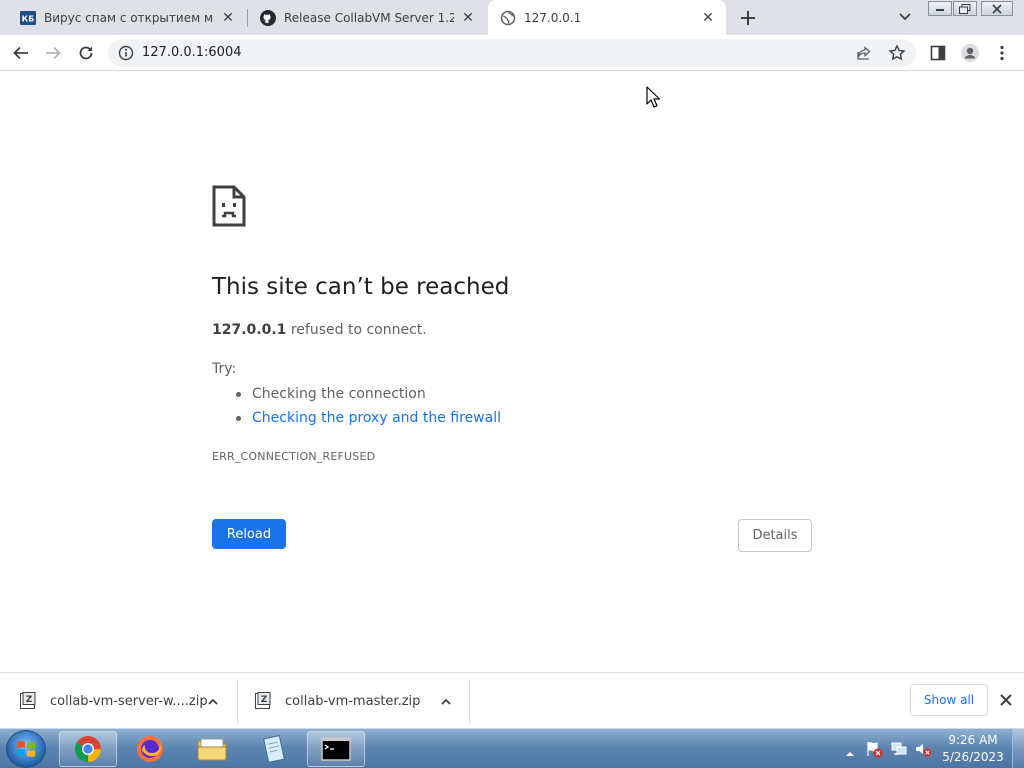  I want to click on taskbar-chrome, so click(88, 749).